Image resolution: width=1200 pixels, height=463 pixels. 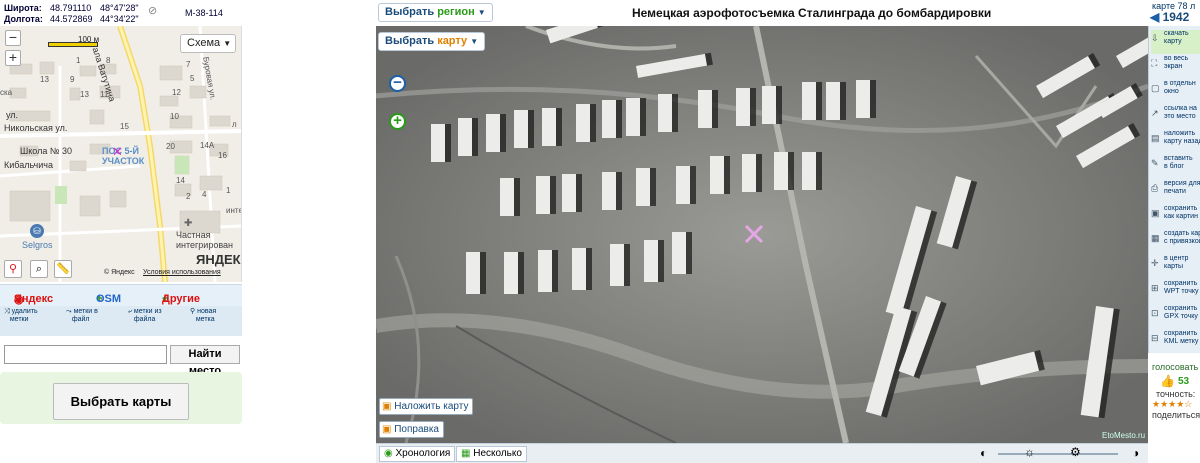 I want to click on action-label: файл, so click(x=80, y=319).